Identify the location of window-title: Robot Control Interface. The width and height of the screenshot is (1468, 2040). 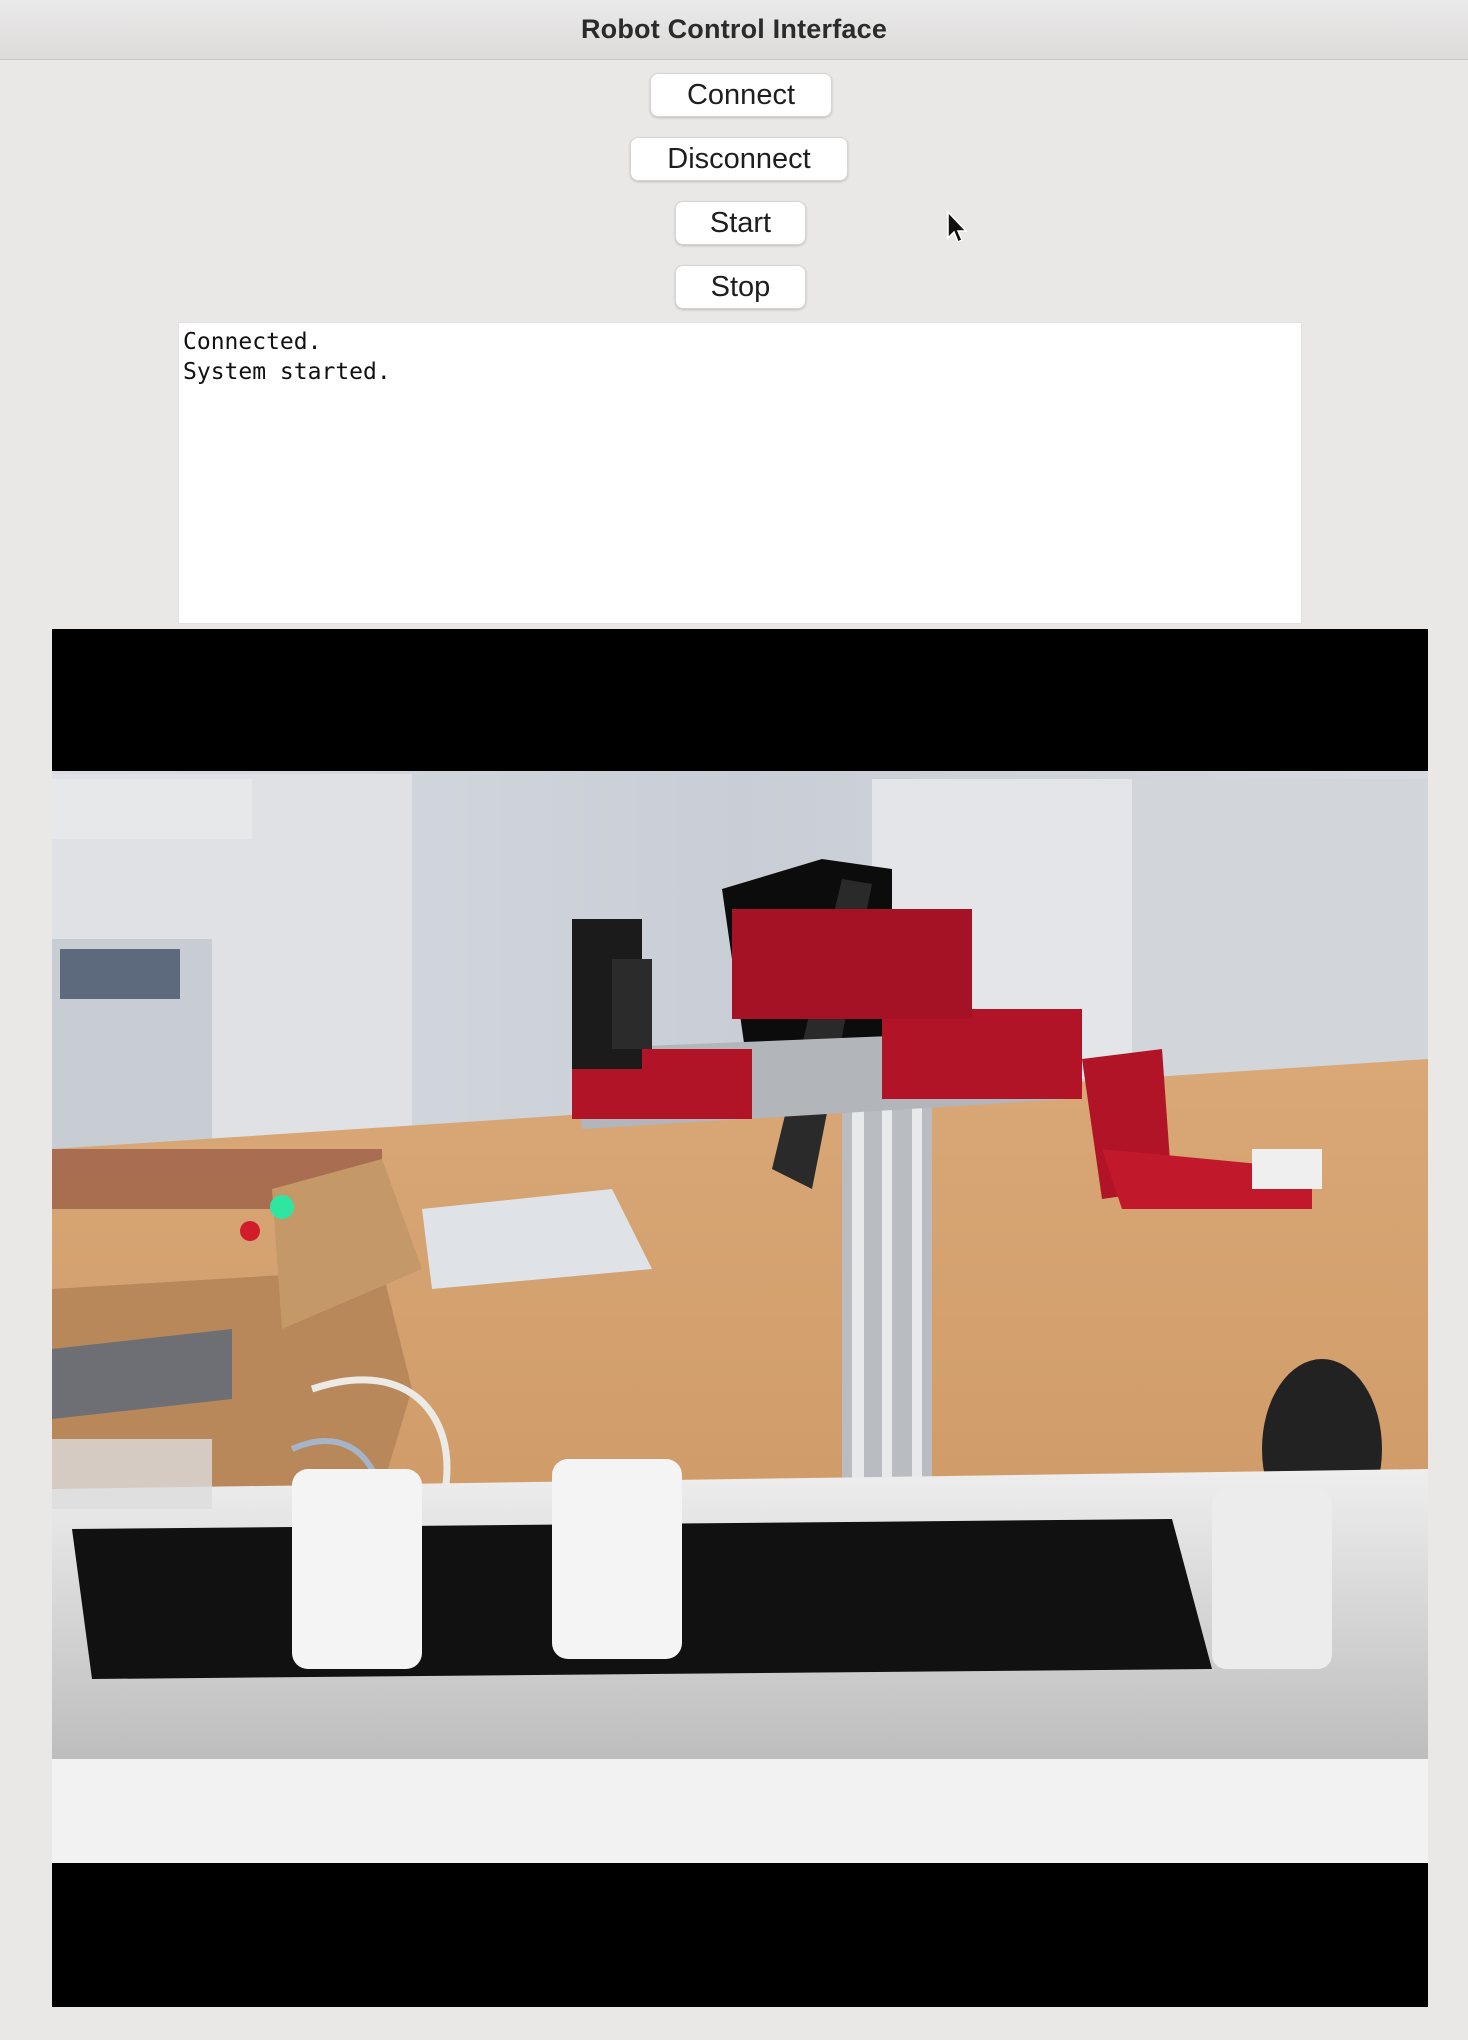
(734, 29).